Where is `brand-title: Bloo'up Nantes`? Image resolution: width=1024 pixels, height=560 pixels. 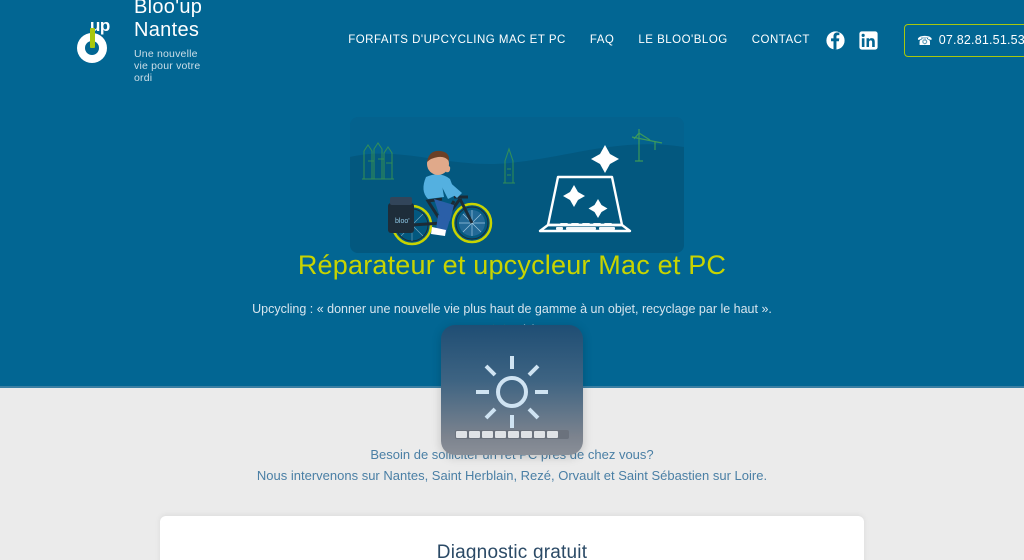 brand-title: Bloo'up Nantes is located at coordinates (168, 20).